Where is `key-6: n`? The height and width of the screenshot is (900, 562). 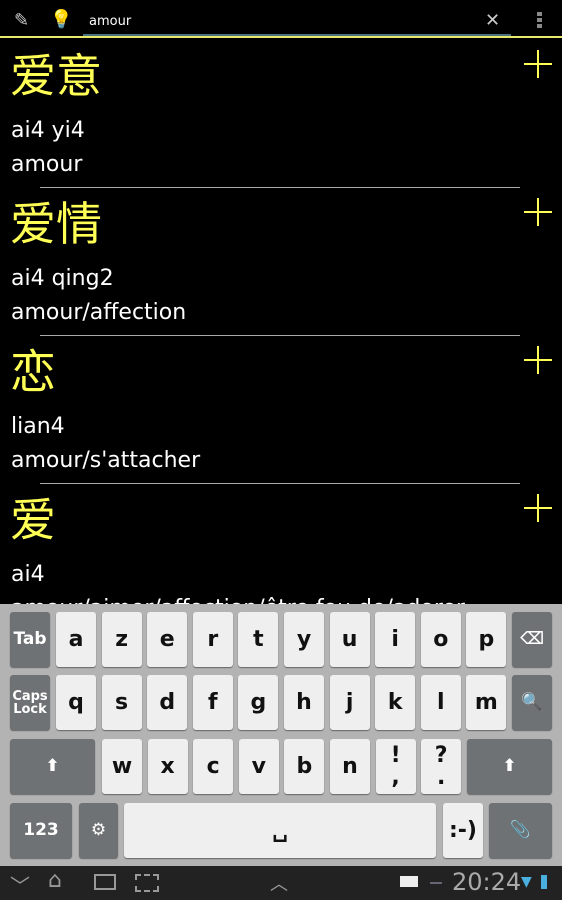 key-6: n is located at coordinates (350, 766).